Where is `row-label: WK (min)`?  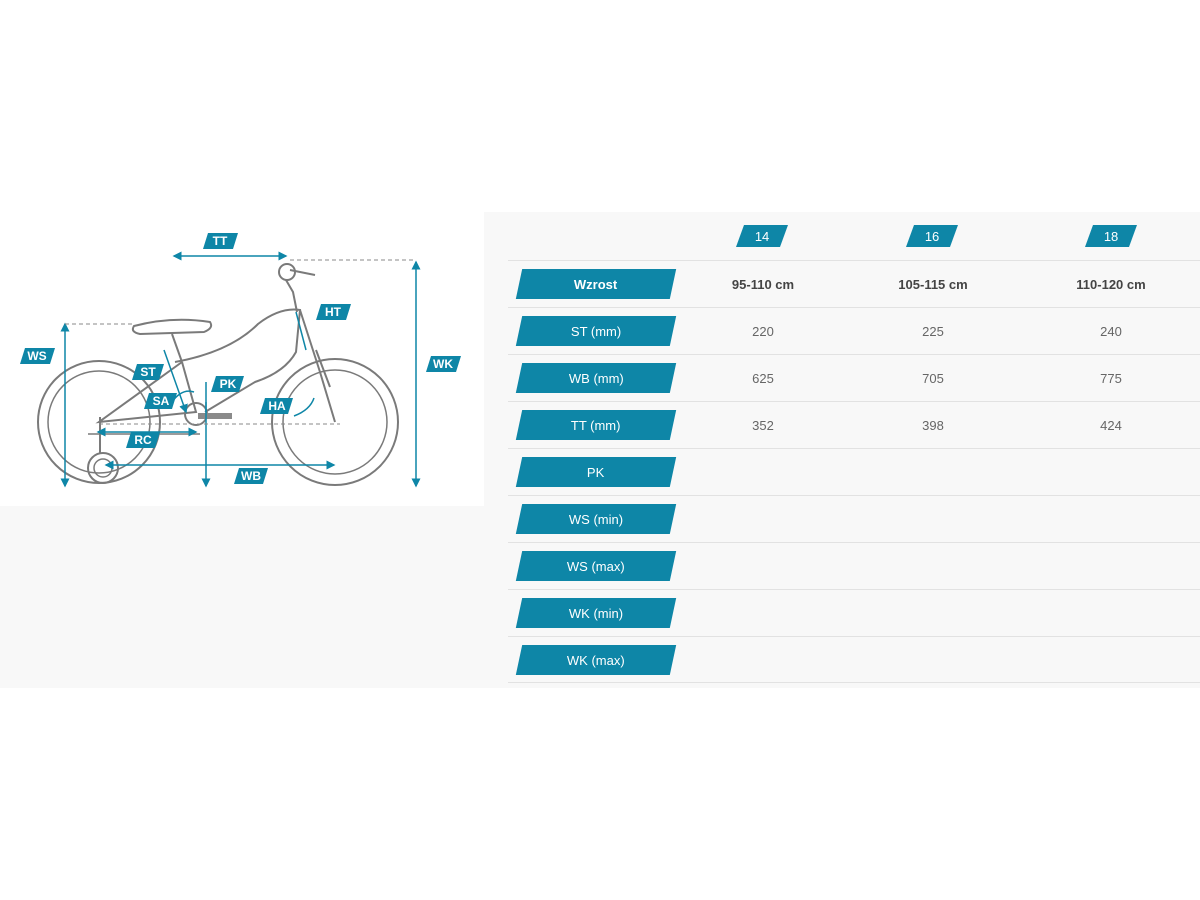
row-label: WK (min) is located at coordinates (596, 613).